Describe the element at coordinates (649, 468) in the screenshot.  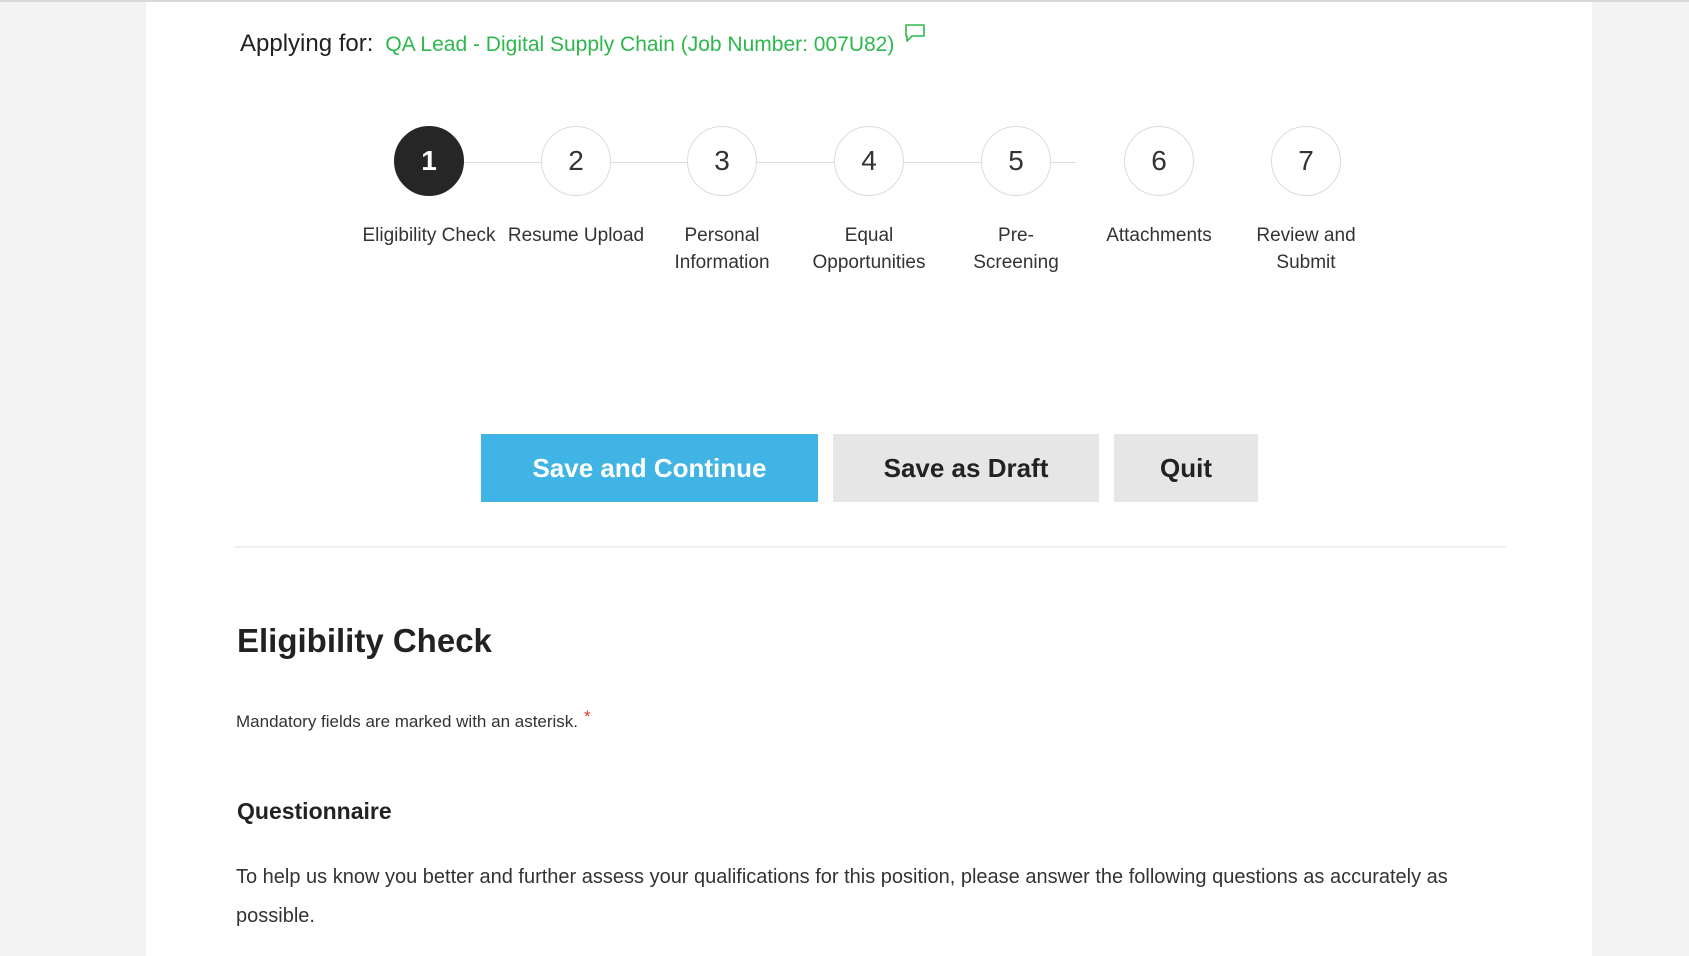
I see `save-and-continue-button: Save and Continue` at that location.